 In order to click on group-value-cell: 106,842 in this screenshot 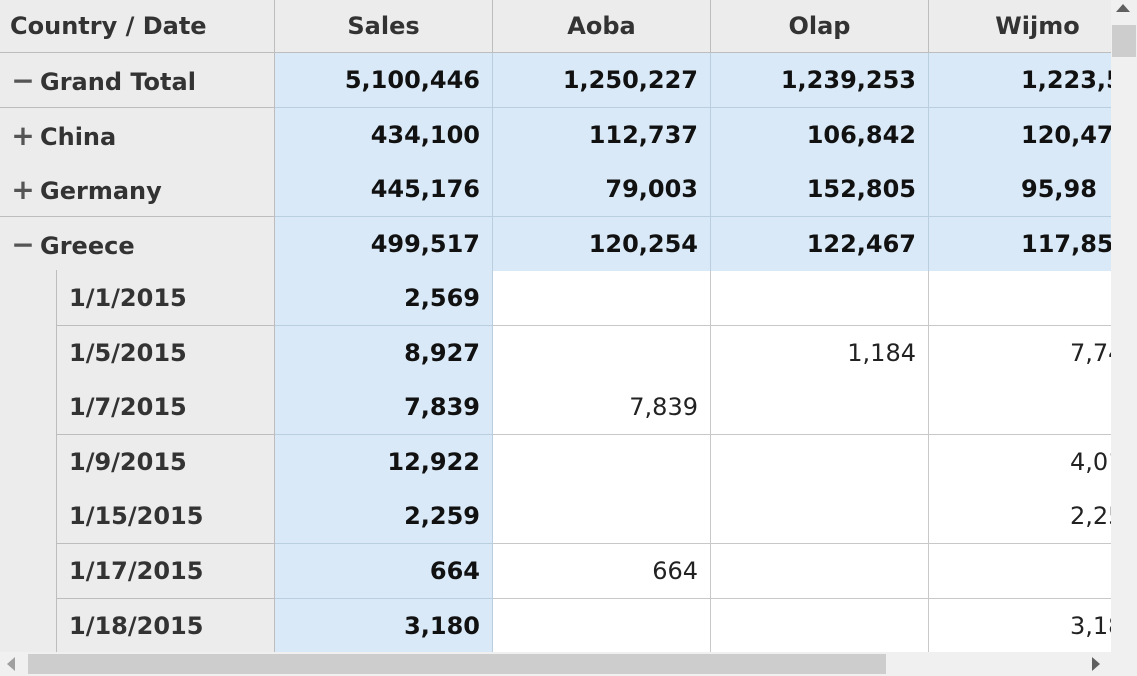, I will do `click(820, 135)`.